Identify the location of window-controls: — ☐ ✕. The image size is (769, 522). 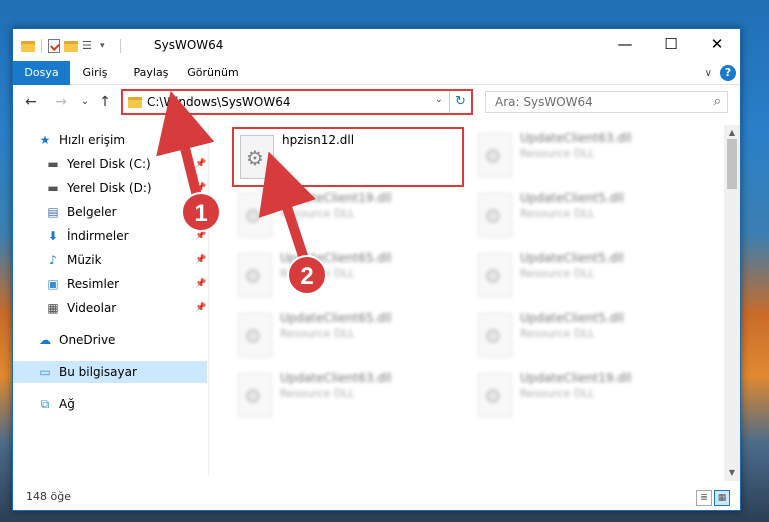
(671, 44).